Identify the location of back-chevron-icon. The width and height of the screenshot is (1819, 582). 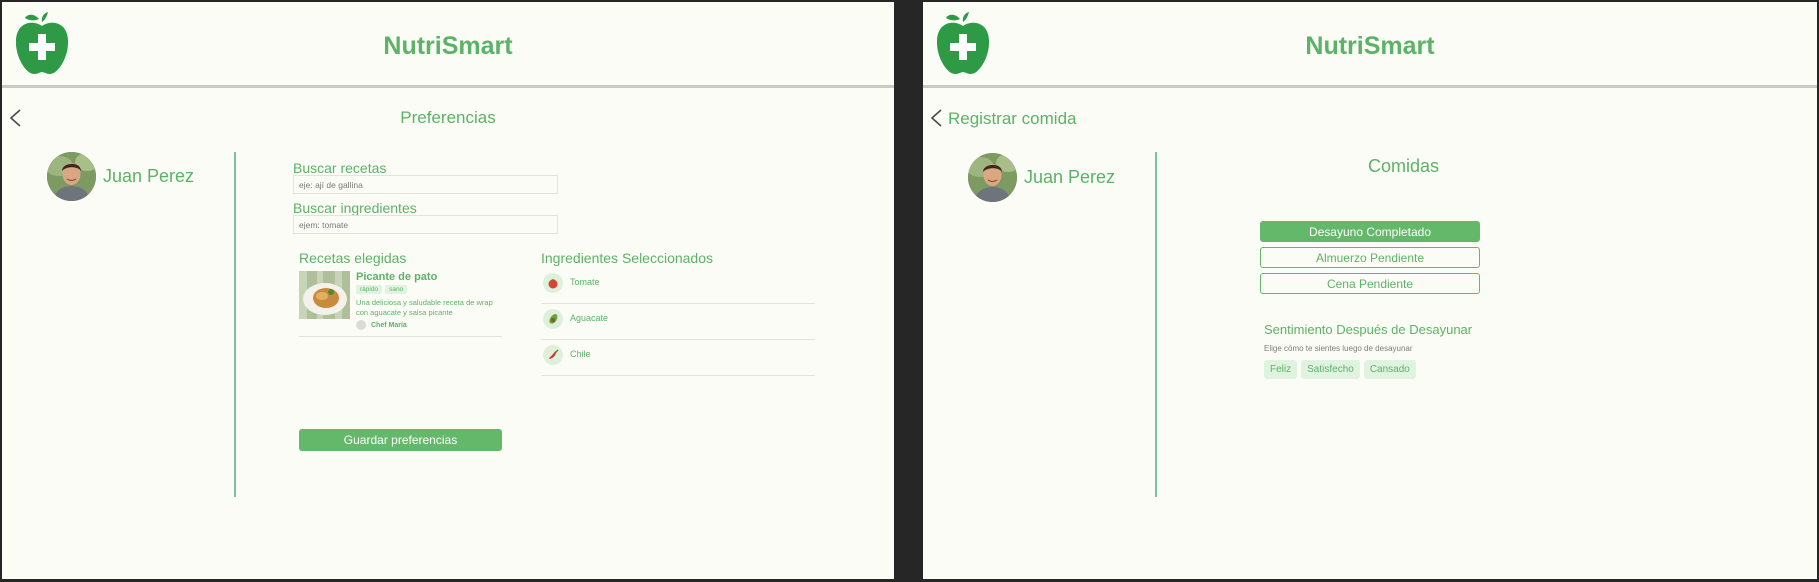
(936, 118).